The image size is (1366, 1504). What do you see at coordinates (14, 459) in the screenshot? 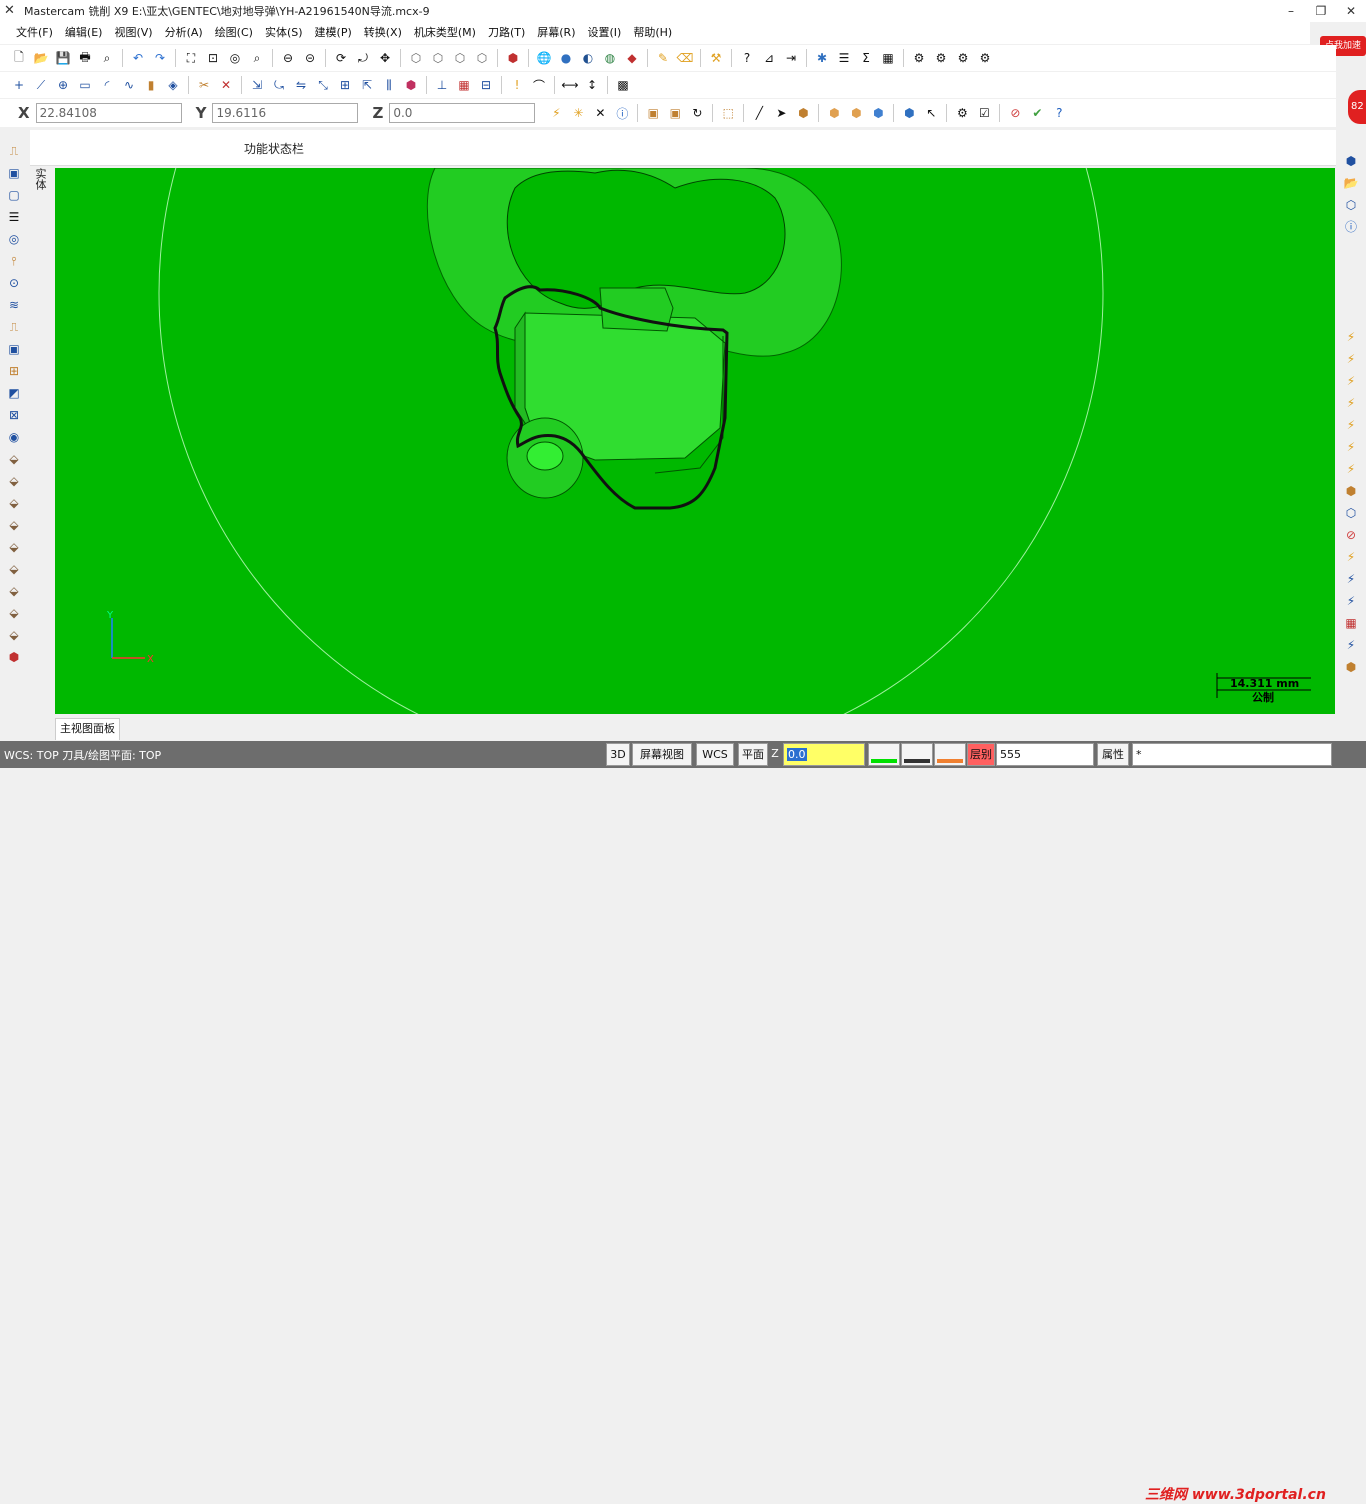
I see `surface-rough-icon: ⬙` at bounding box center [14, 459].